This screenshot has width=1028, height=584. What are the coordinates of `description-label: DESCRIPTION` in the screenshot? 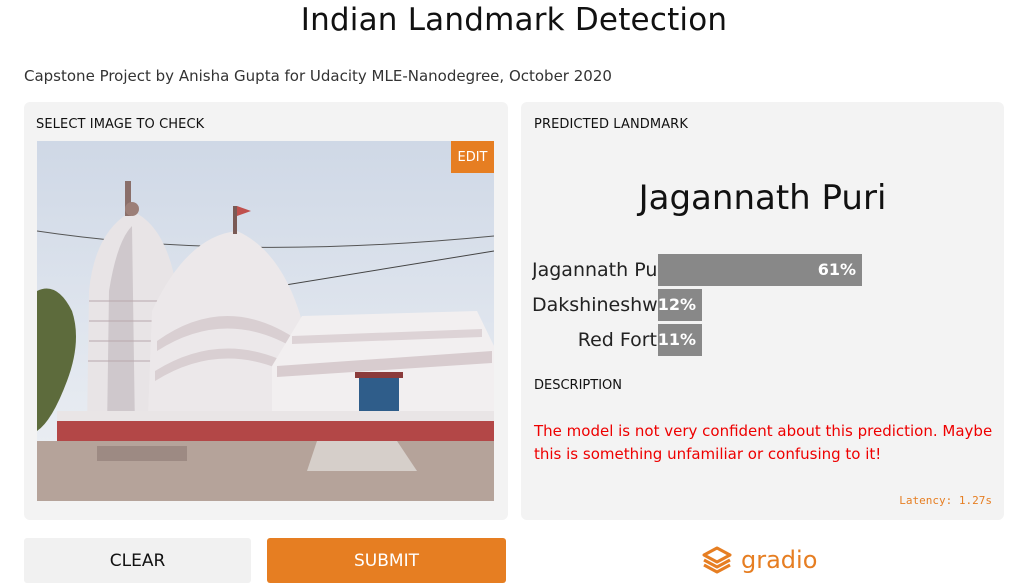 It's located at (578, 385).